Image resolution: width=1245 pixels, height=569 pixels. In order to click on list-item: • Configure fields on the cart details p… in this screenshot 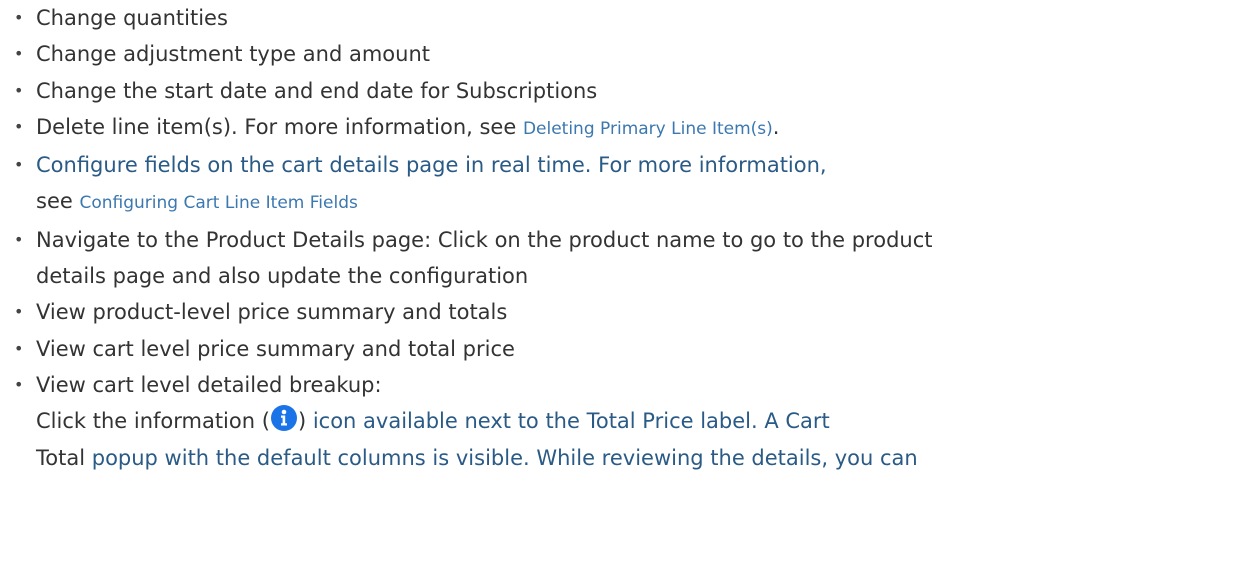, I will do `click(622, 184)`.